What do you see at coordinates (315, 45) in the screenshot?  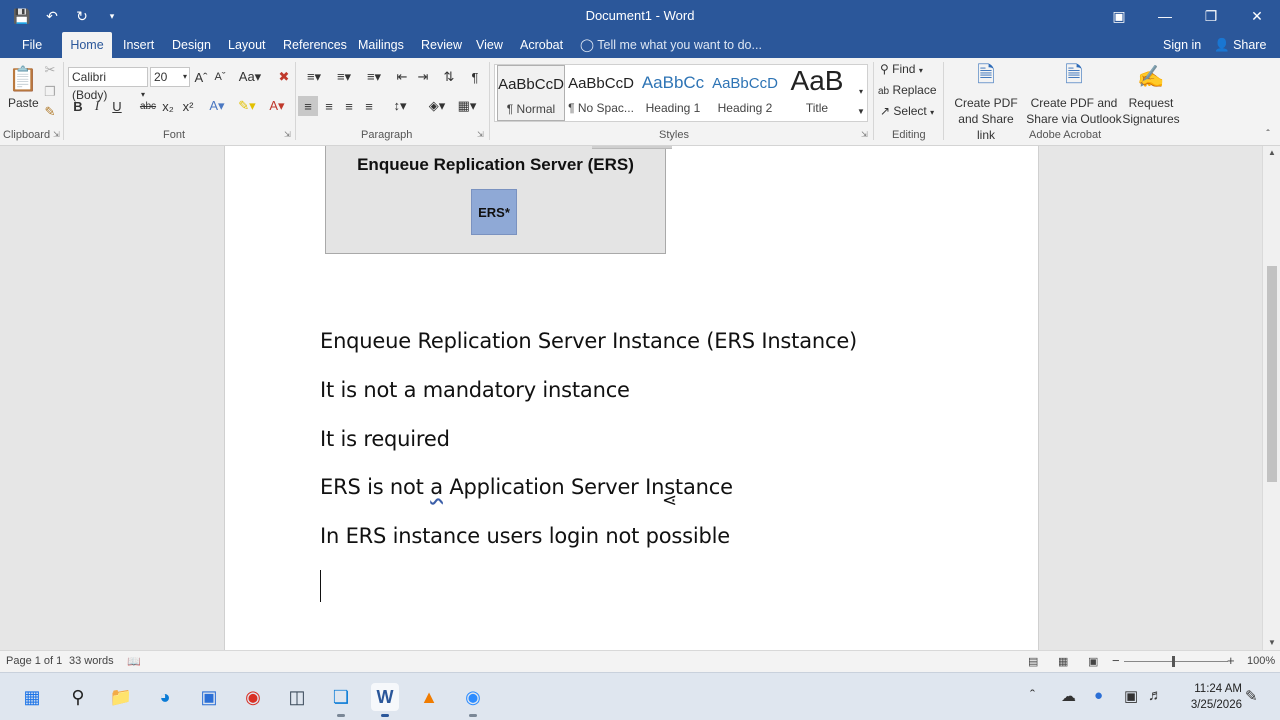 I see `tab-references: References` at bounding box center [315, 45].